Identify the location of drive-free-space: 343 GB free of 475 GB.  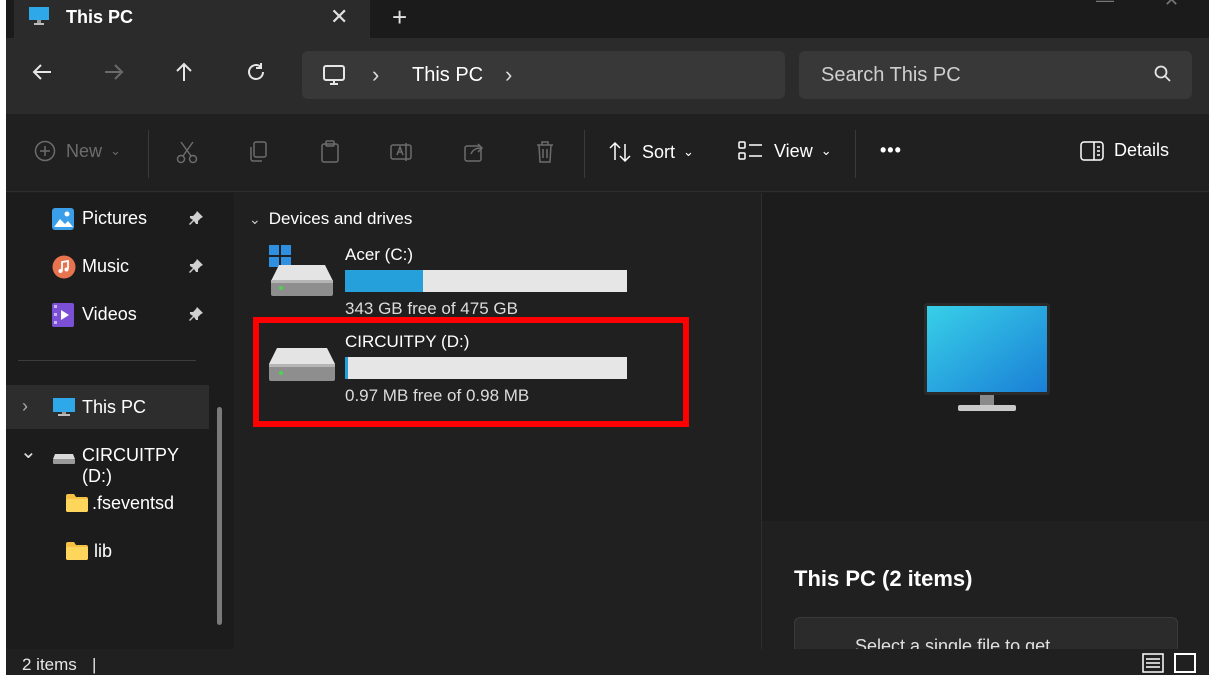
(431, 308).